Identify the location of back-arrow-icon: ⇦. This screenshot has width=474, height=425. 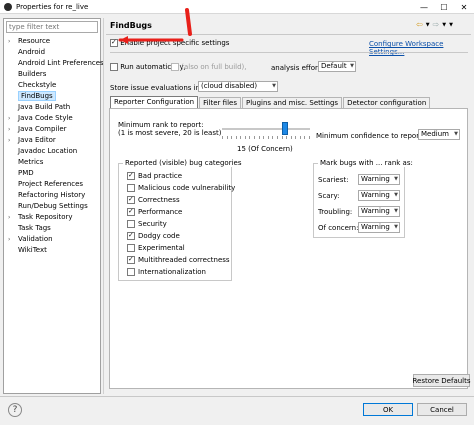
(419, 24).